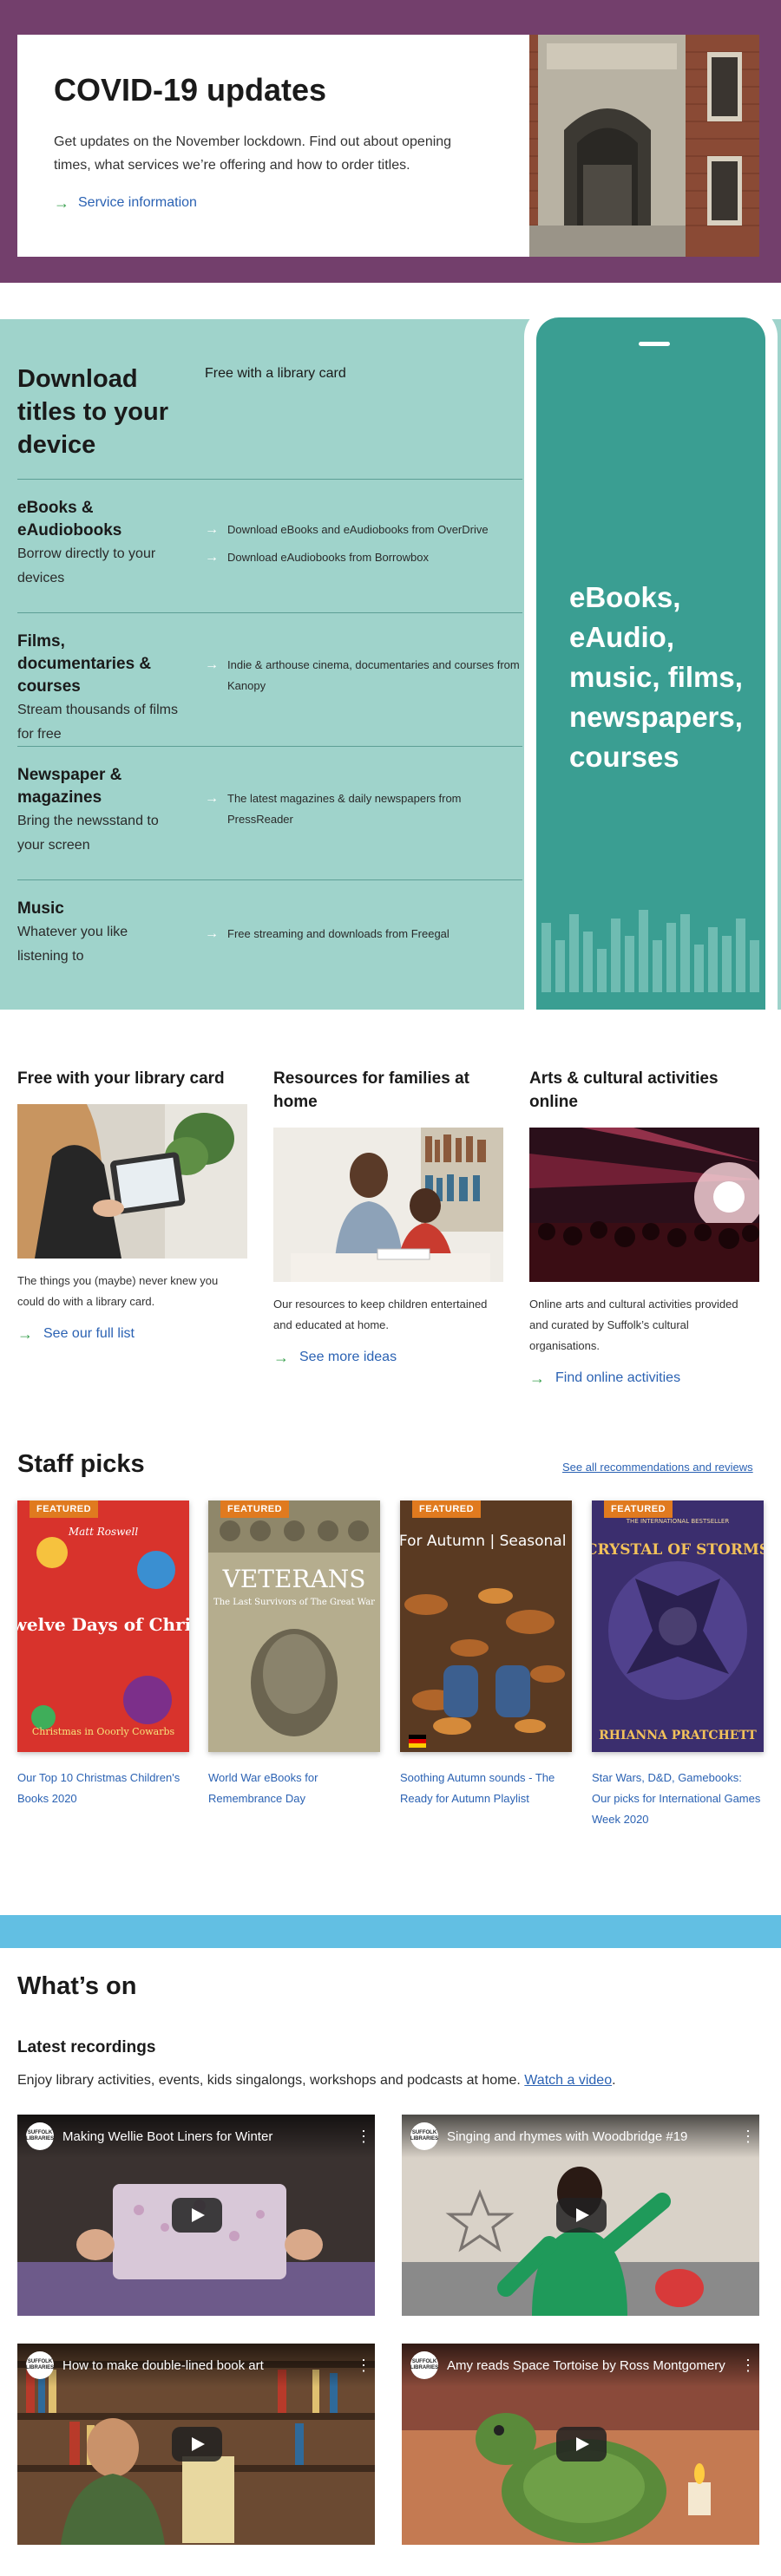 This screenshot has height=2576, width=781. What do you see at coordinates (678, 1521) in the screenshot?
I see `cover-tagline-text: THE INTERNATIONAL BESTSELLER` at bounding box center [678, 1521].